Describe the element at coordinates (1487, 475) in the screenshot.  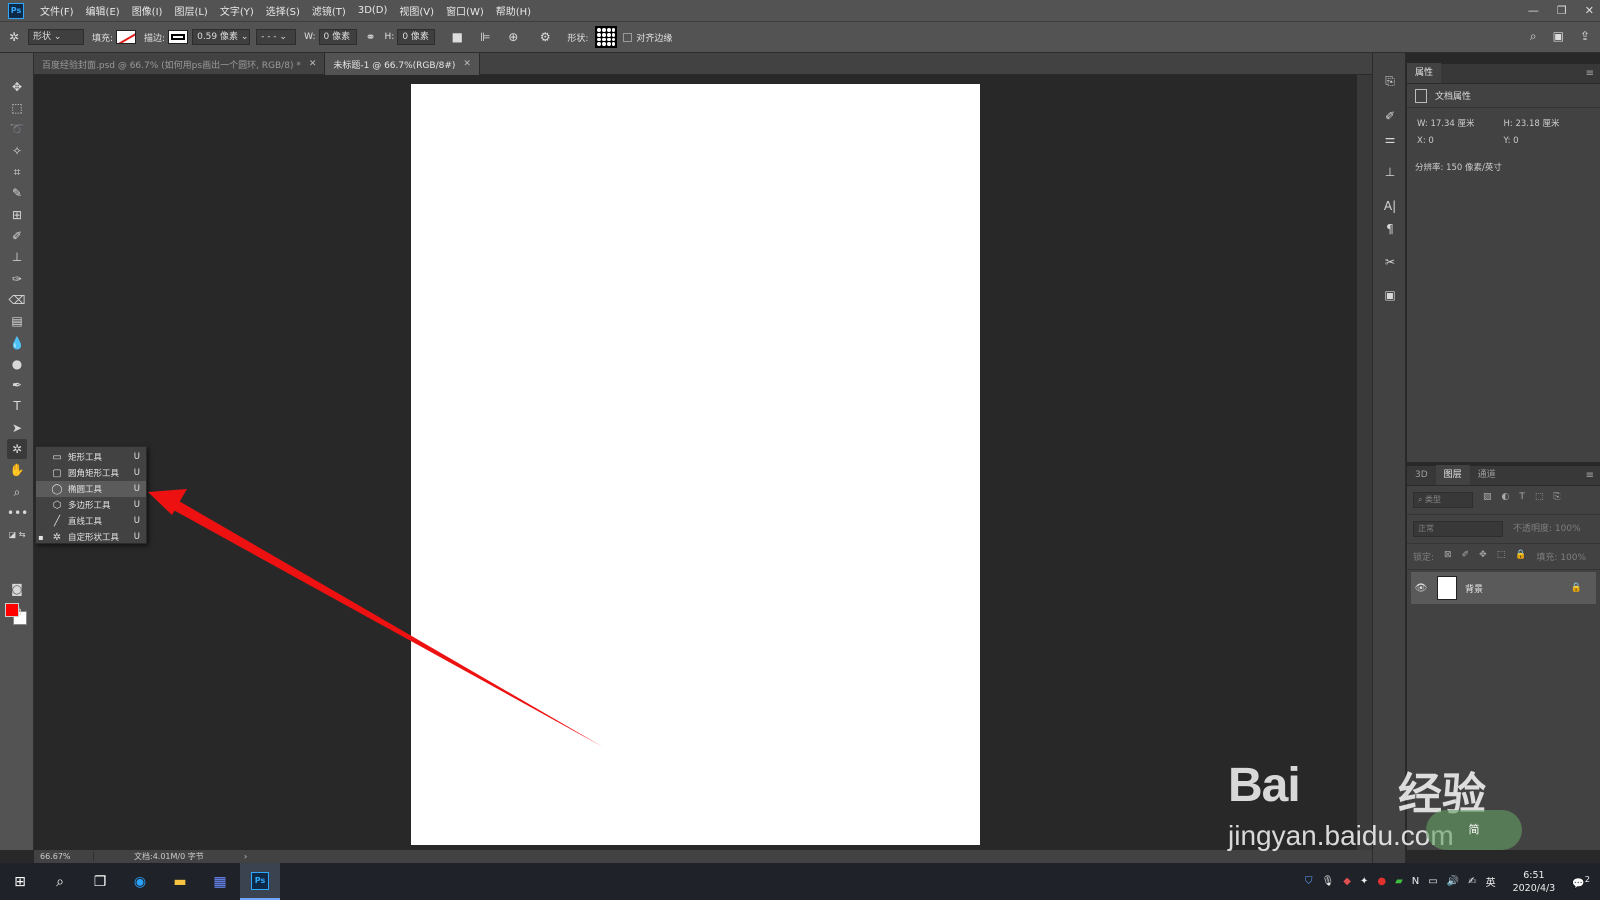
I see `tab-channels: 通道` at that location.